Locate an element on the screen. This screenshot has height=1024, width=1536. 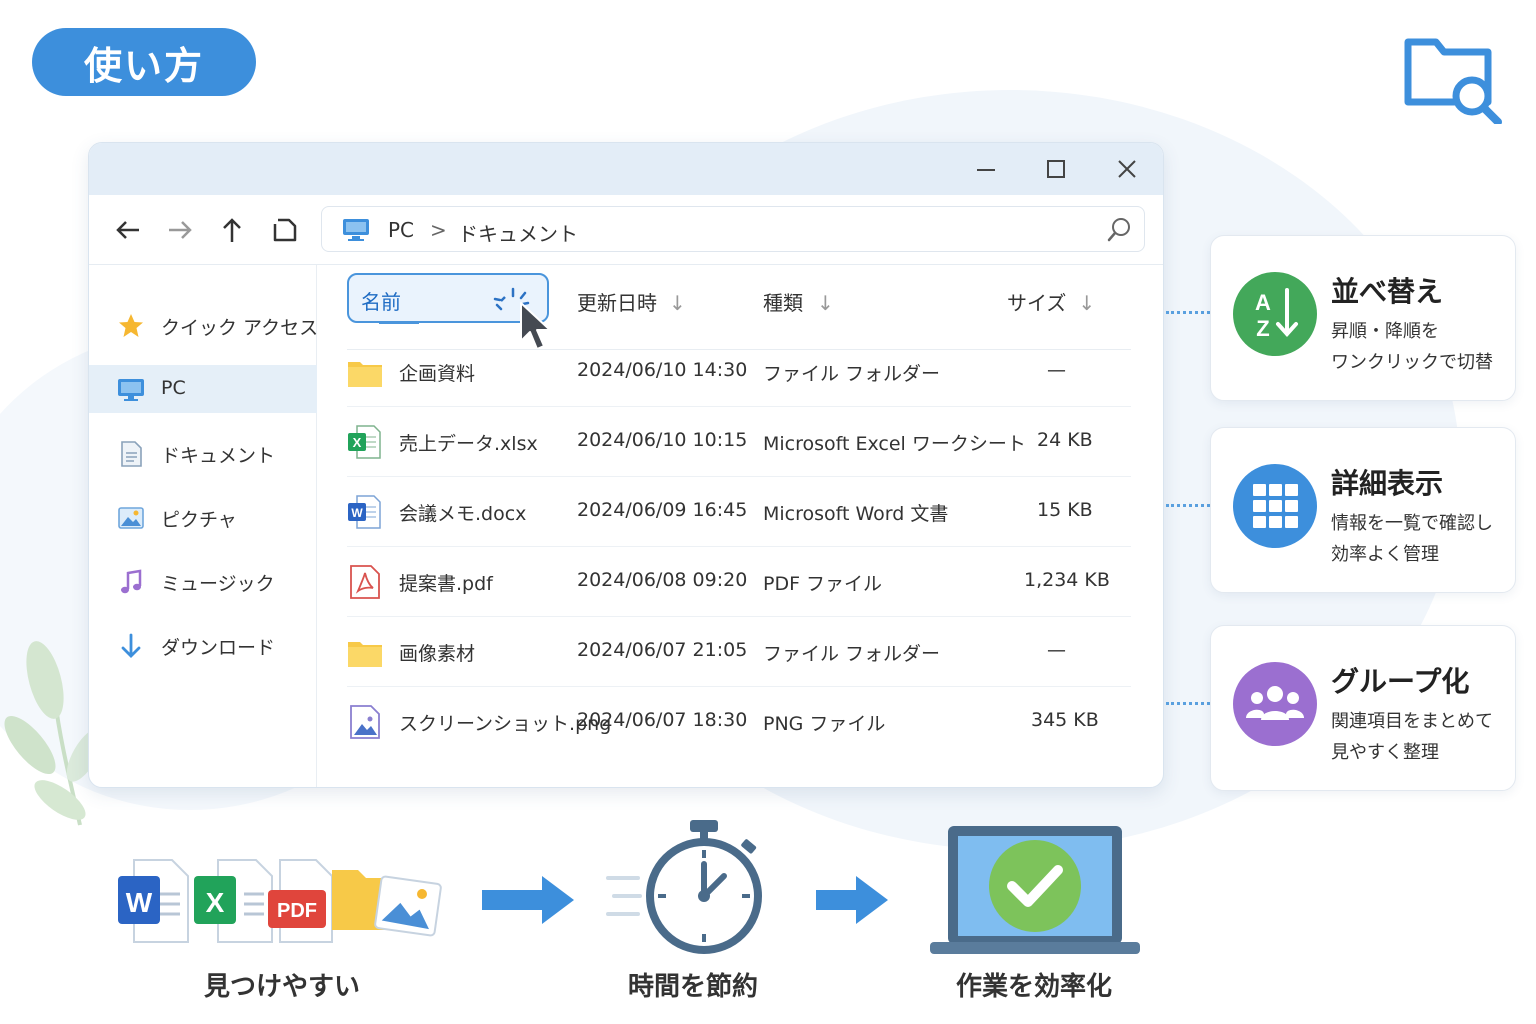
sidebar-item-label: PC is located at coordinates (173, 388).